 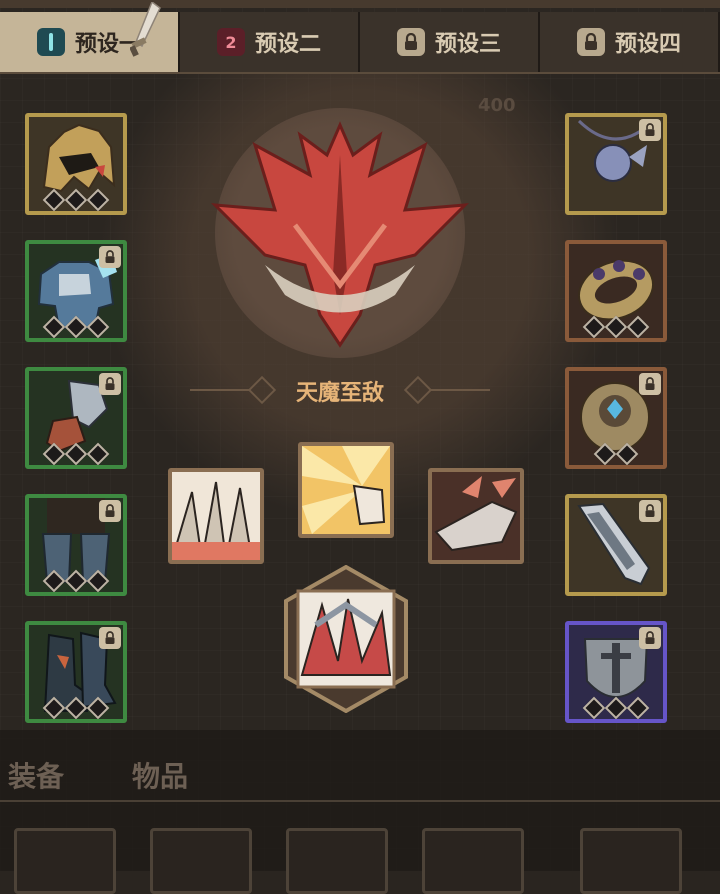 I want to click on equip-slot-weapon, so click(x=616, y=545).